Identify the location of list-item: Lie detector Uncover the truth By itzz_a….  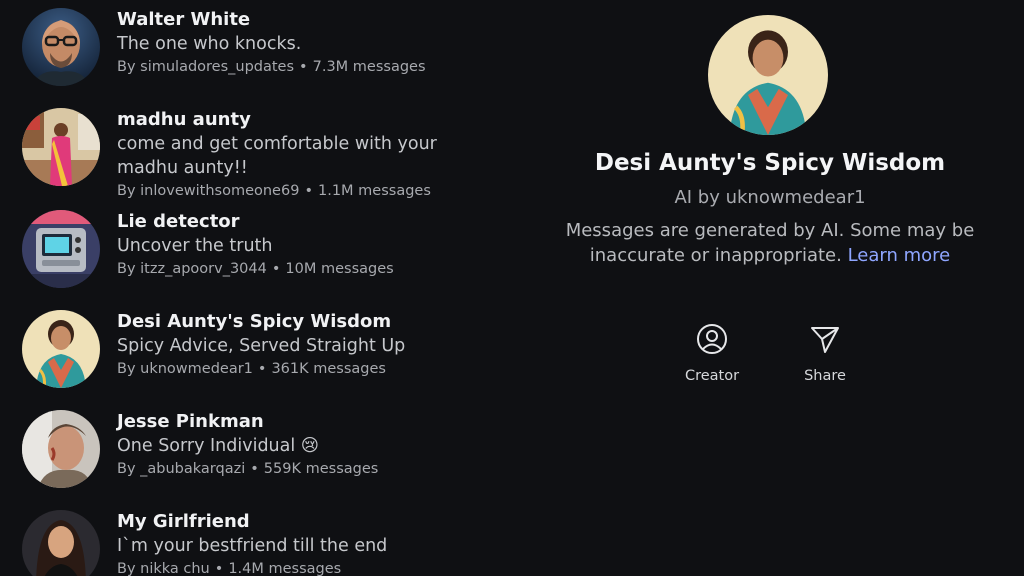
(262, 255).